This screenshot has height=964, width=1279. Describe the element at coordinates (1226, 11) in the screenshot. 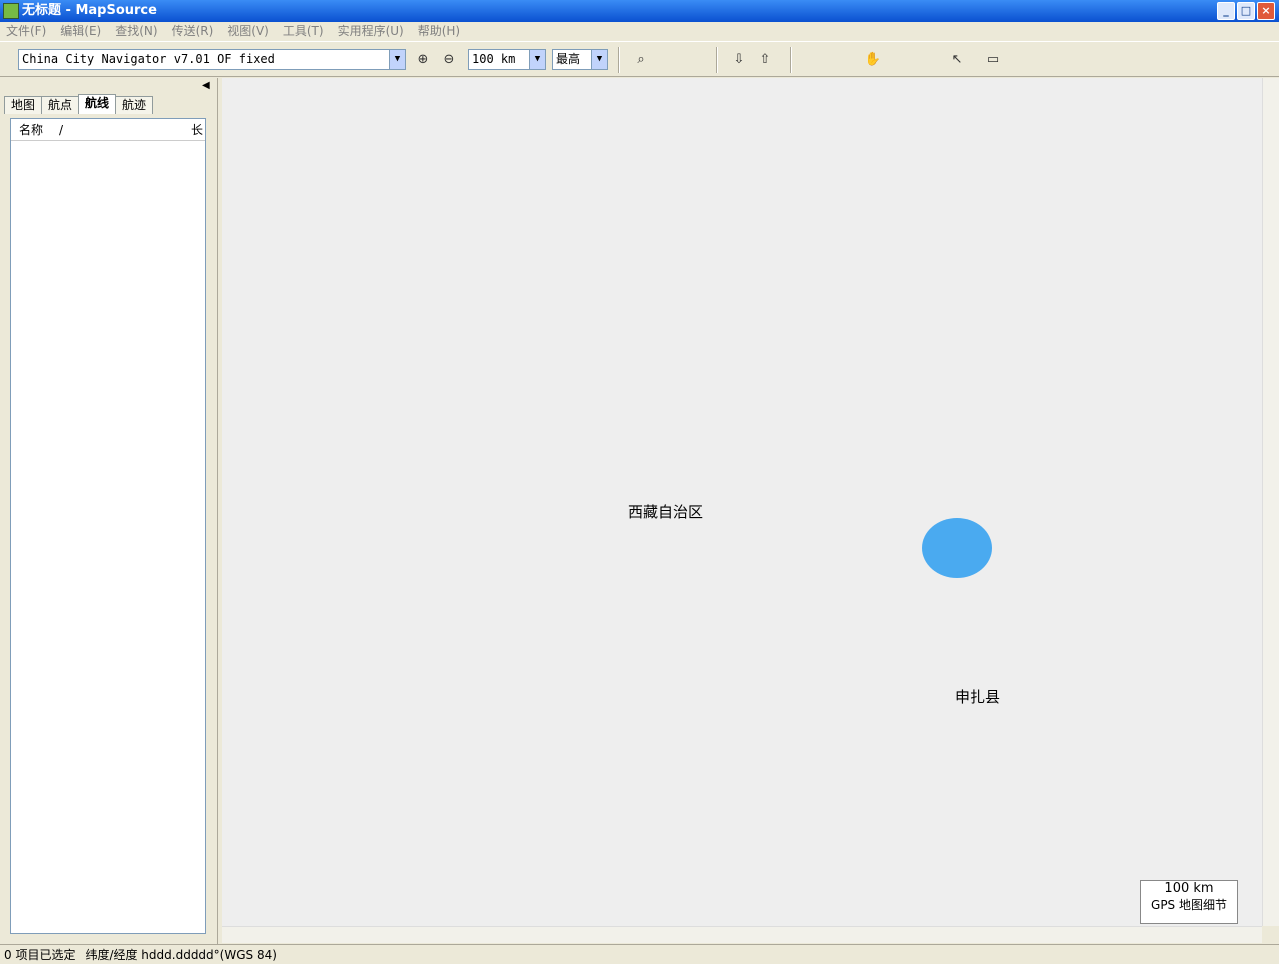

I see `minimize-button: _` at that location.